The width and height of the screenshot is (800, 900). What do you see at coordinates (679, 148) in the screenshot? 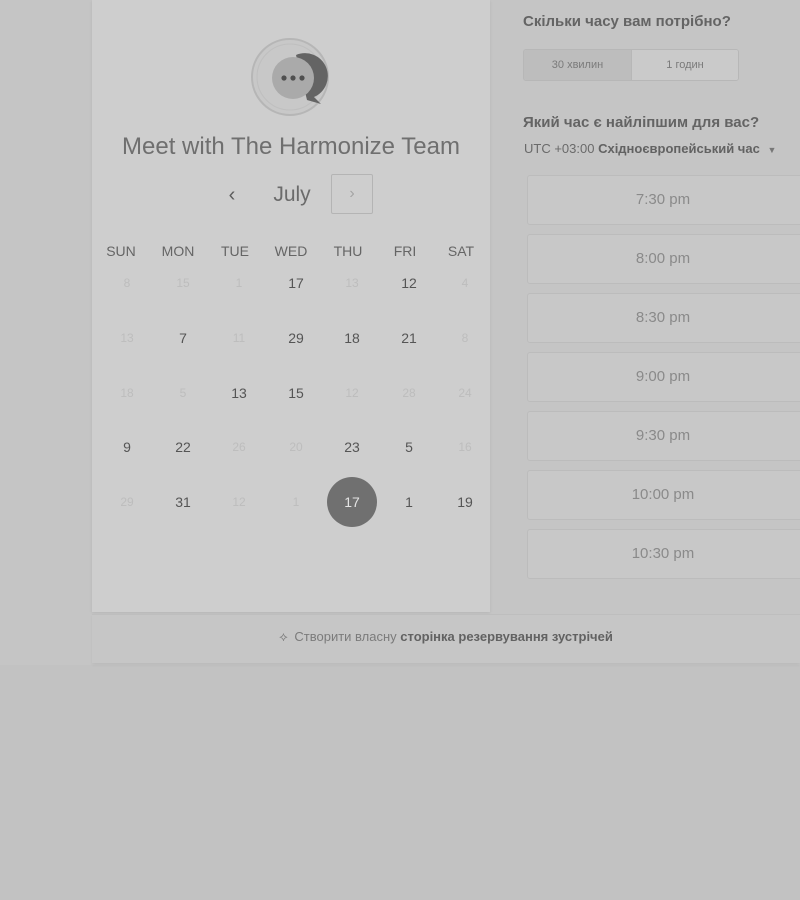
I see `timezone-name: Східноєвропейський час` at bounding box center [679, 148].